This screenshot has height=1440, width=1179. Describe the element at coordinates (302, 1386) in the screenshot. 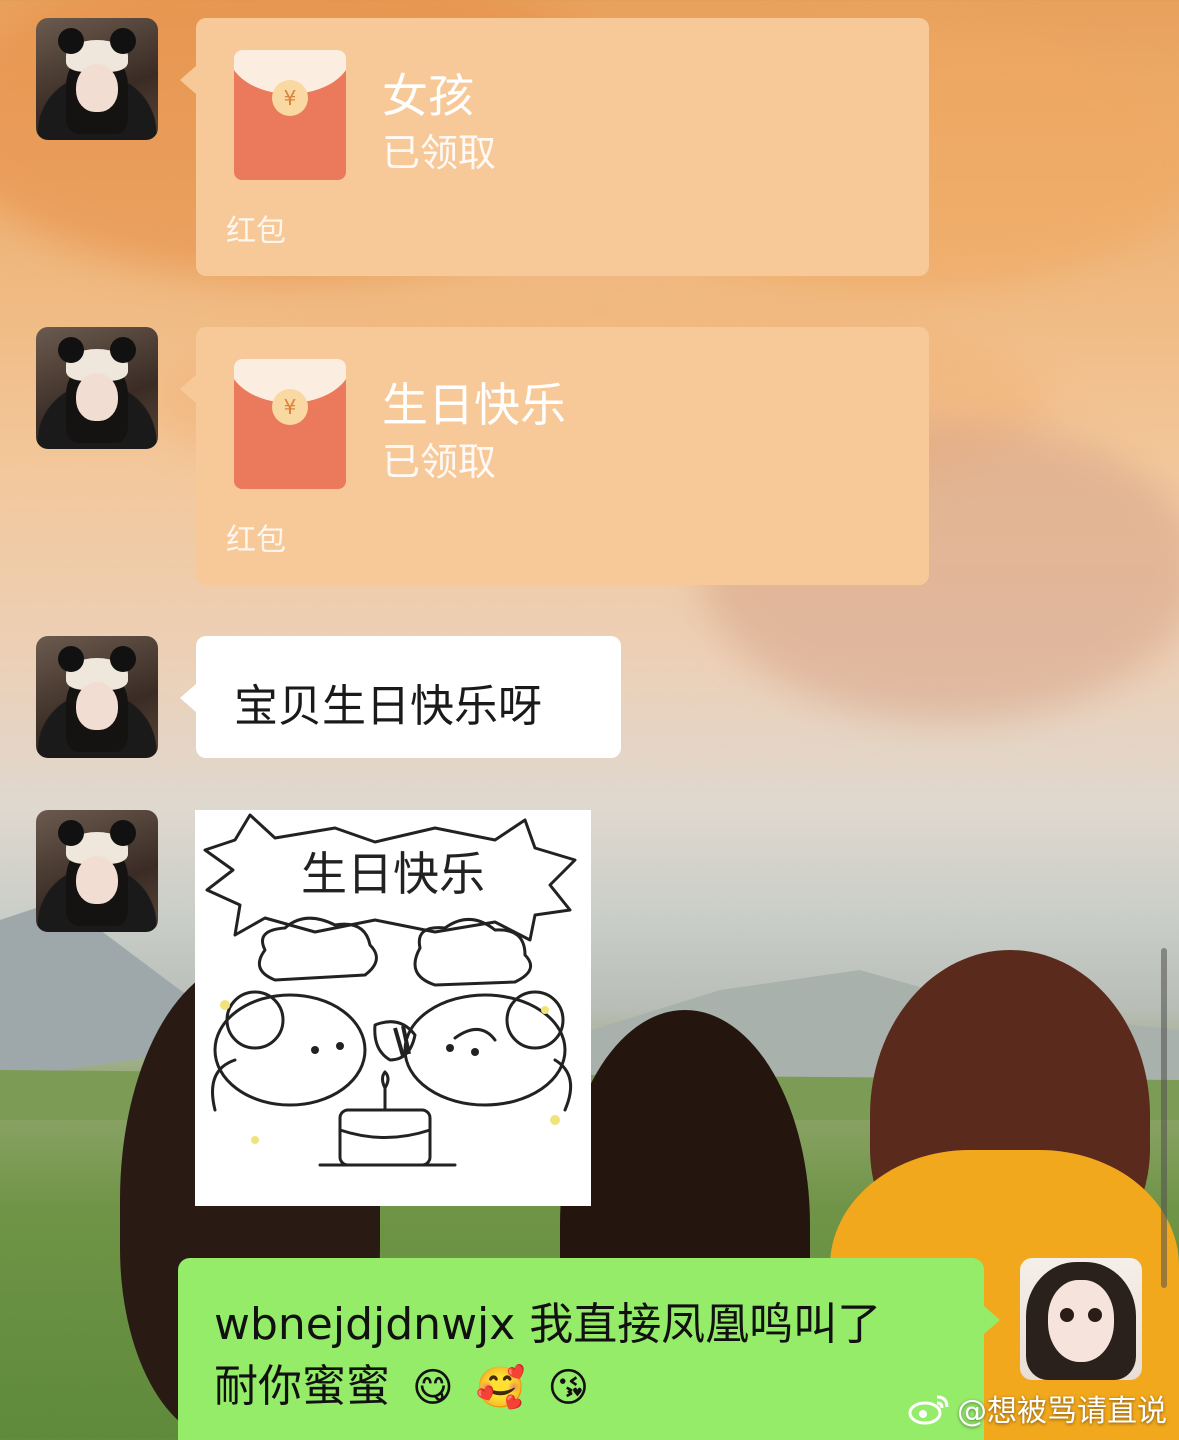

I see `message-line-2-text: 耐你蜜蜜` at that location.